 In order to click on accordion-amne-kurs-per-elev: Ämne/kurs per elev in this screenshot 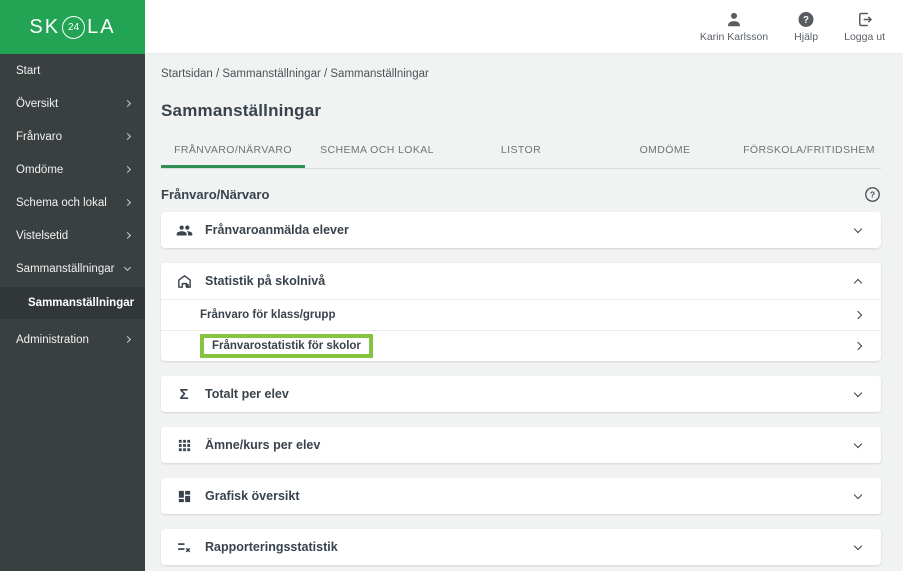, I will do `click(521, 445)`.